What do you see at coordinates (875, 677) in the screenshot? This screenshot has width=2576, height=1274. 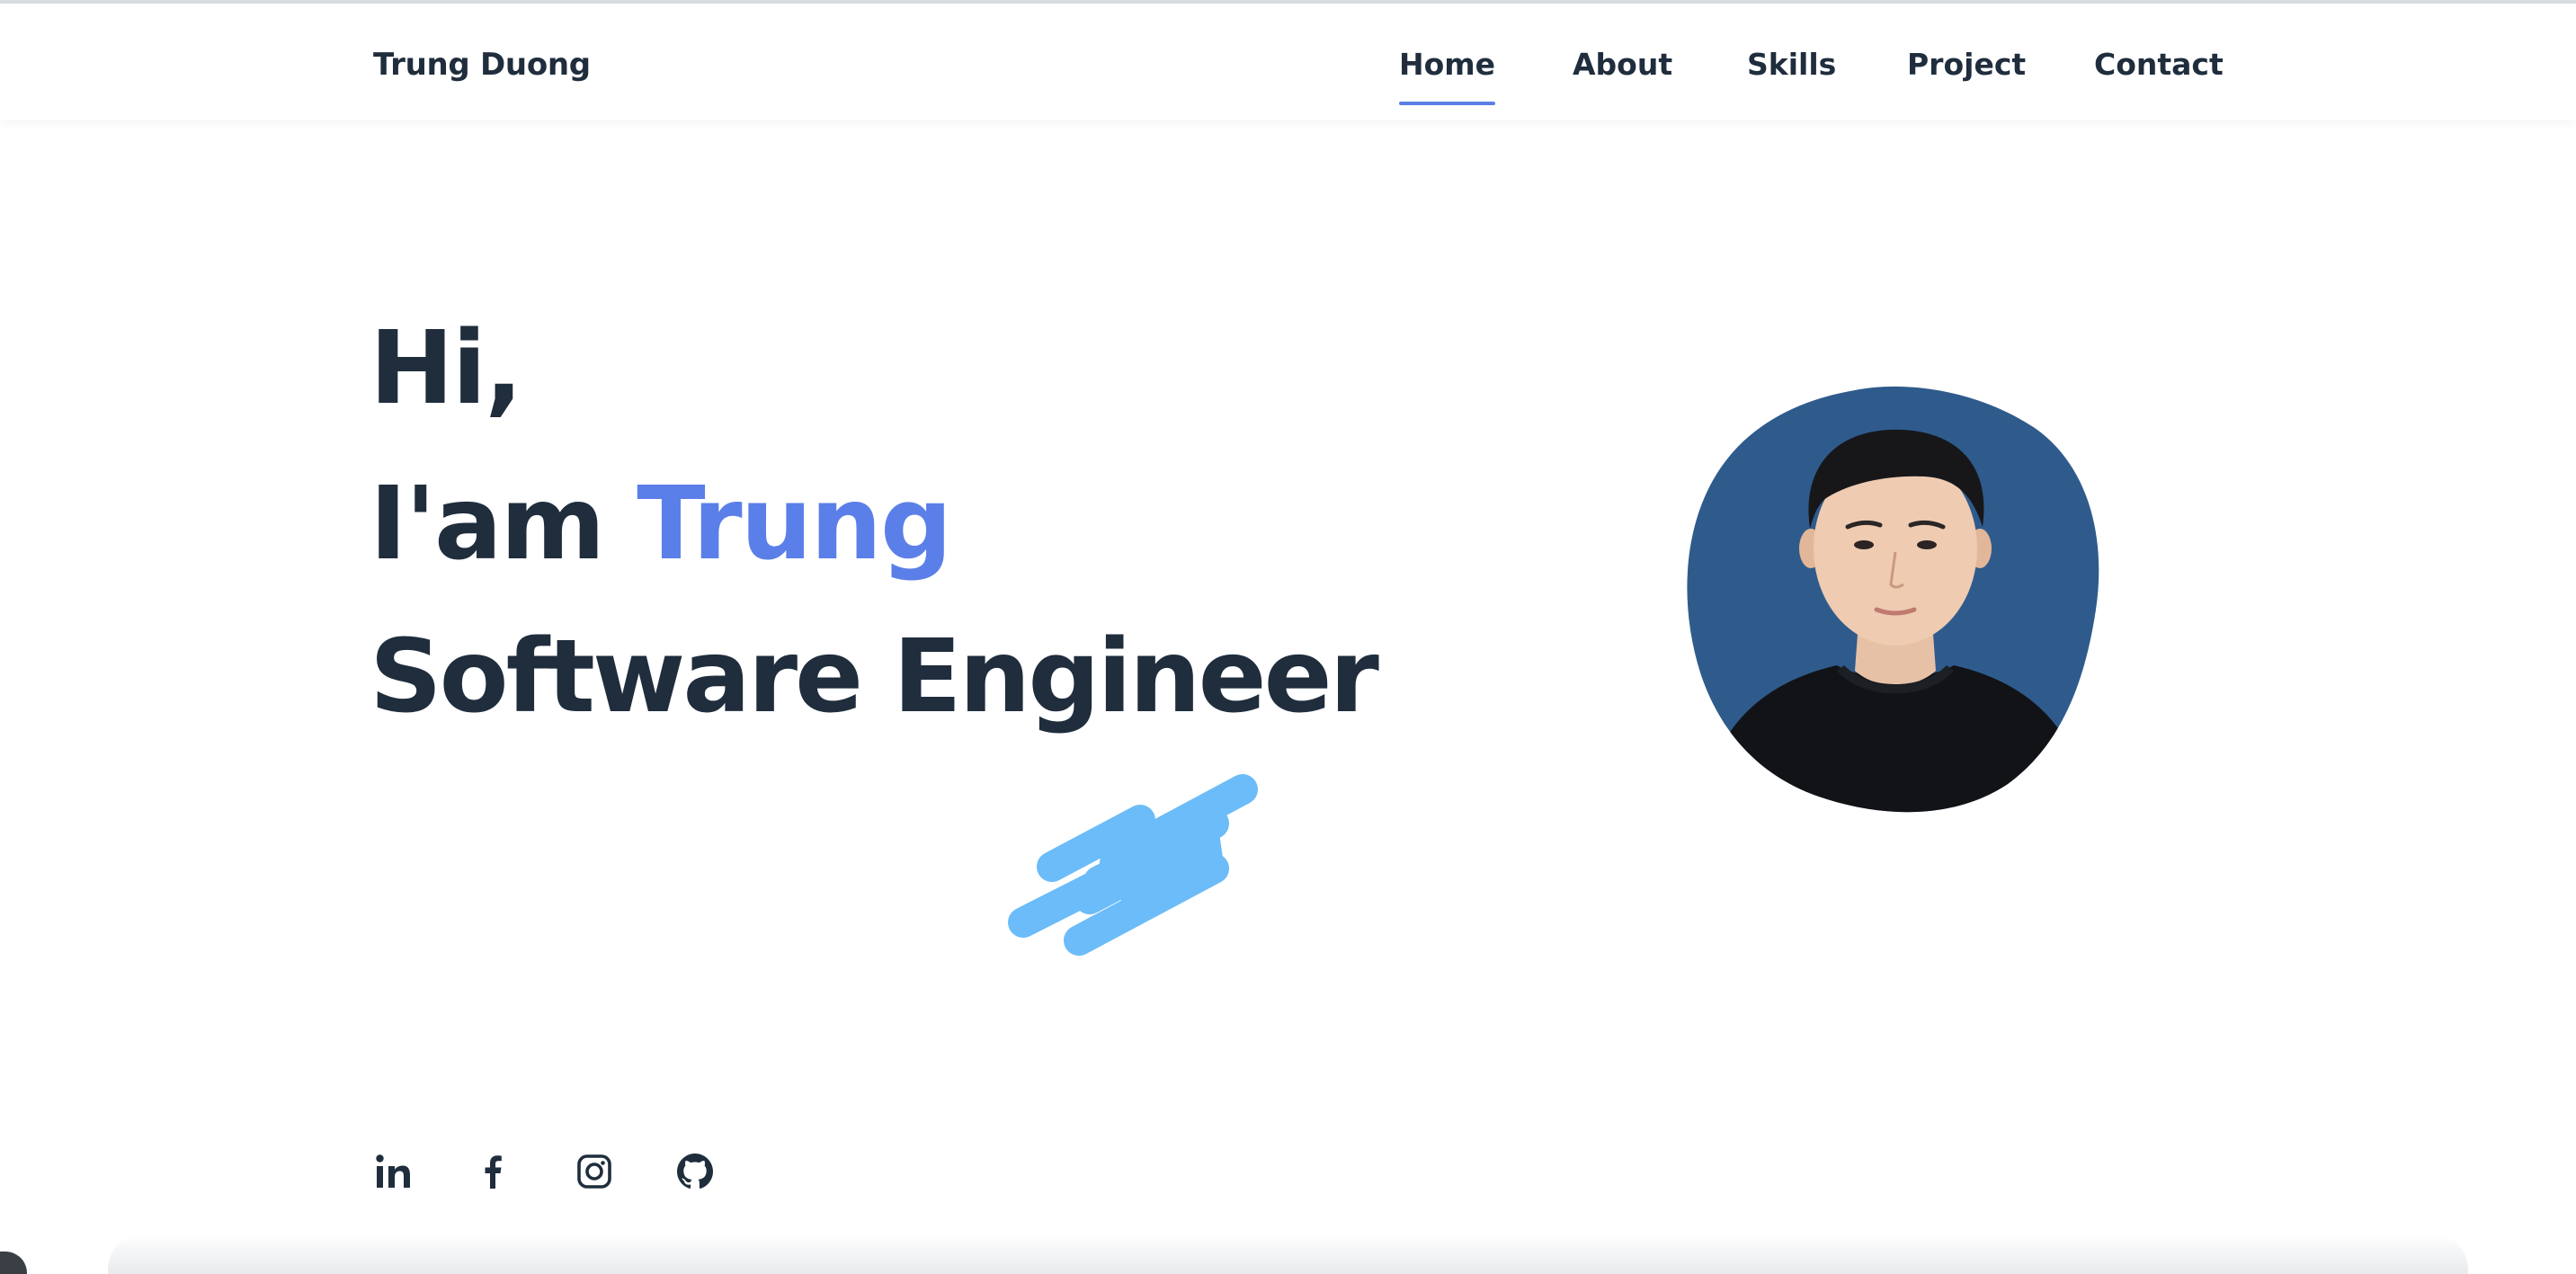 I see `hero-role: Software Engineer` at bounding box center [875, 677].